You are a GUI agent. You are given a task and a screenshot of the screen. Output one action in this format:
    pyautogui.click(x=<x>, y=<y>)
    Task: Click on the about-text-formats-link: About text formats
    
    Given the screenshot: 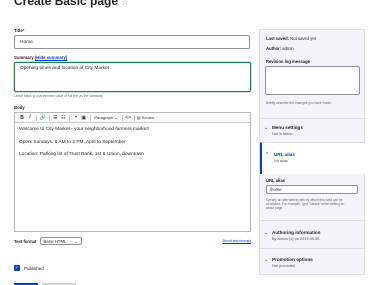 What is the action you would take?
    pyautogui.click(x=237, y=241)
    